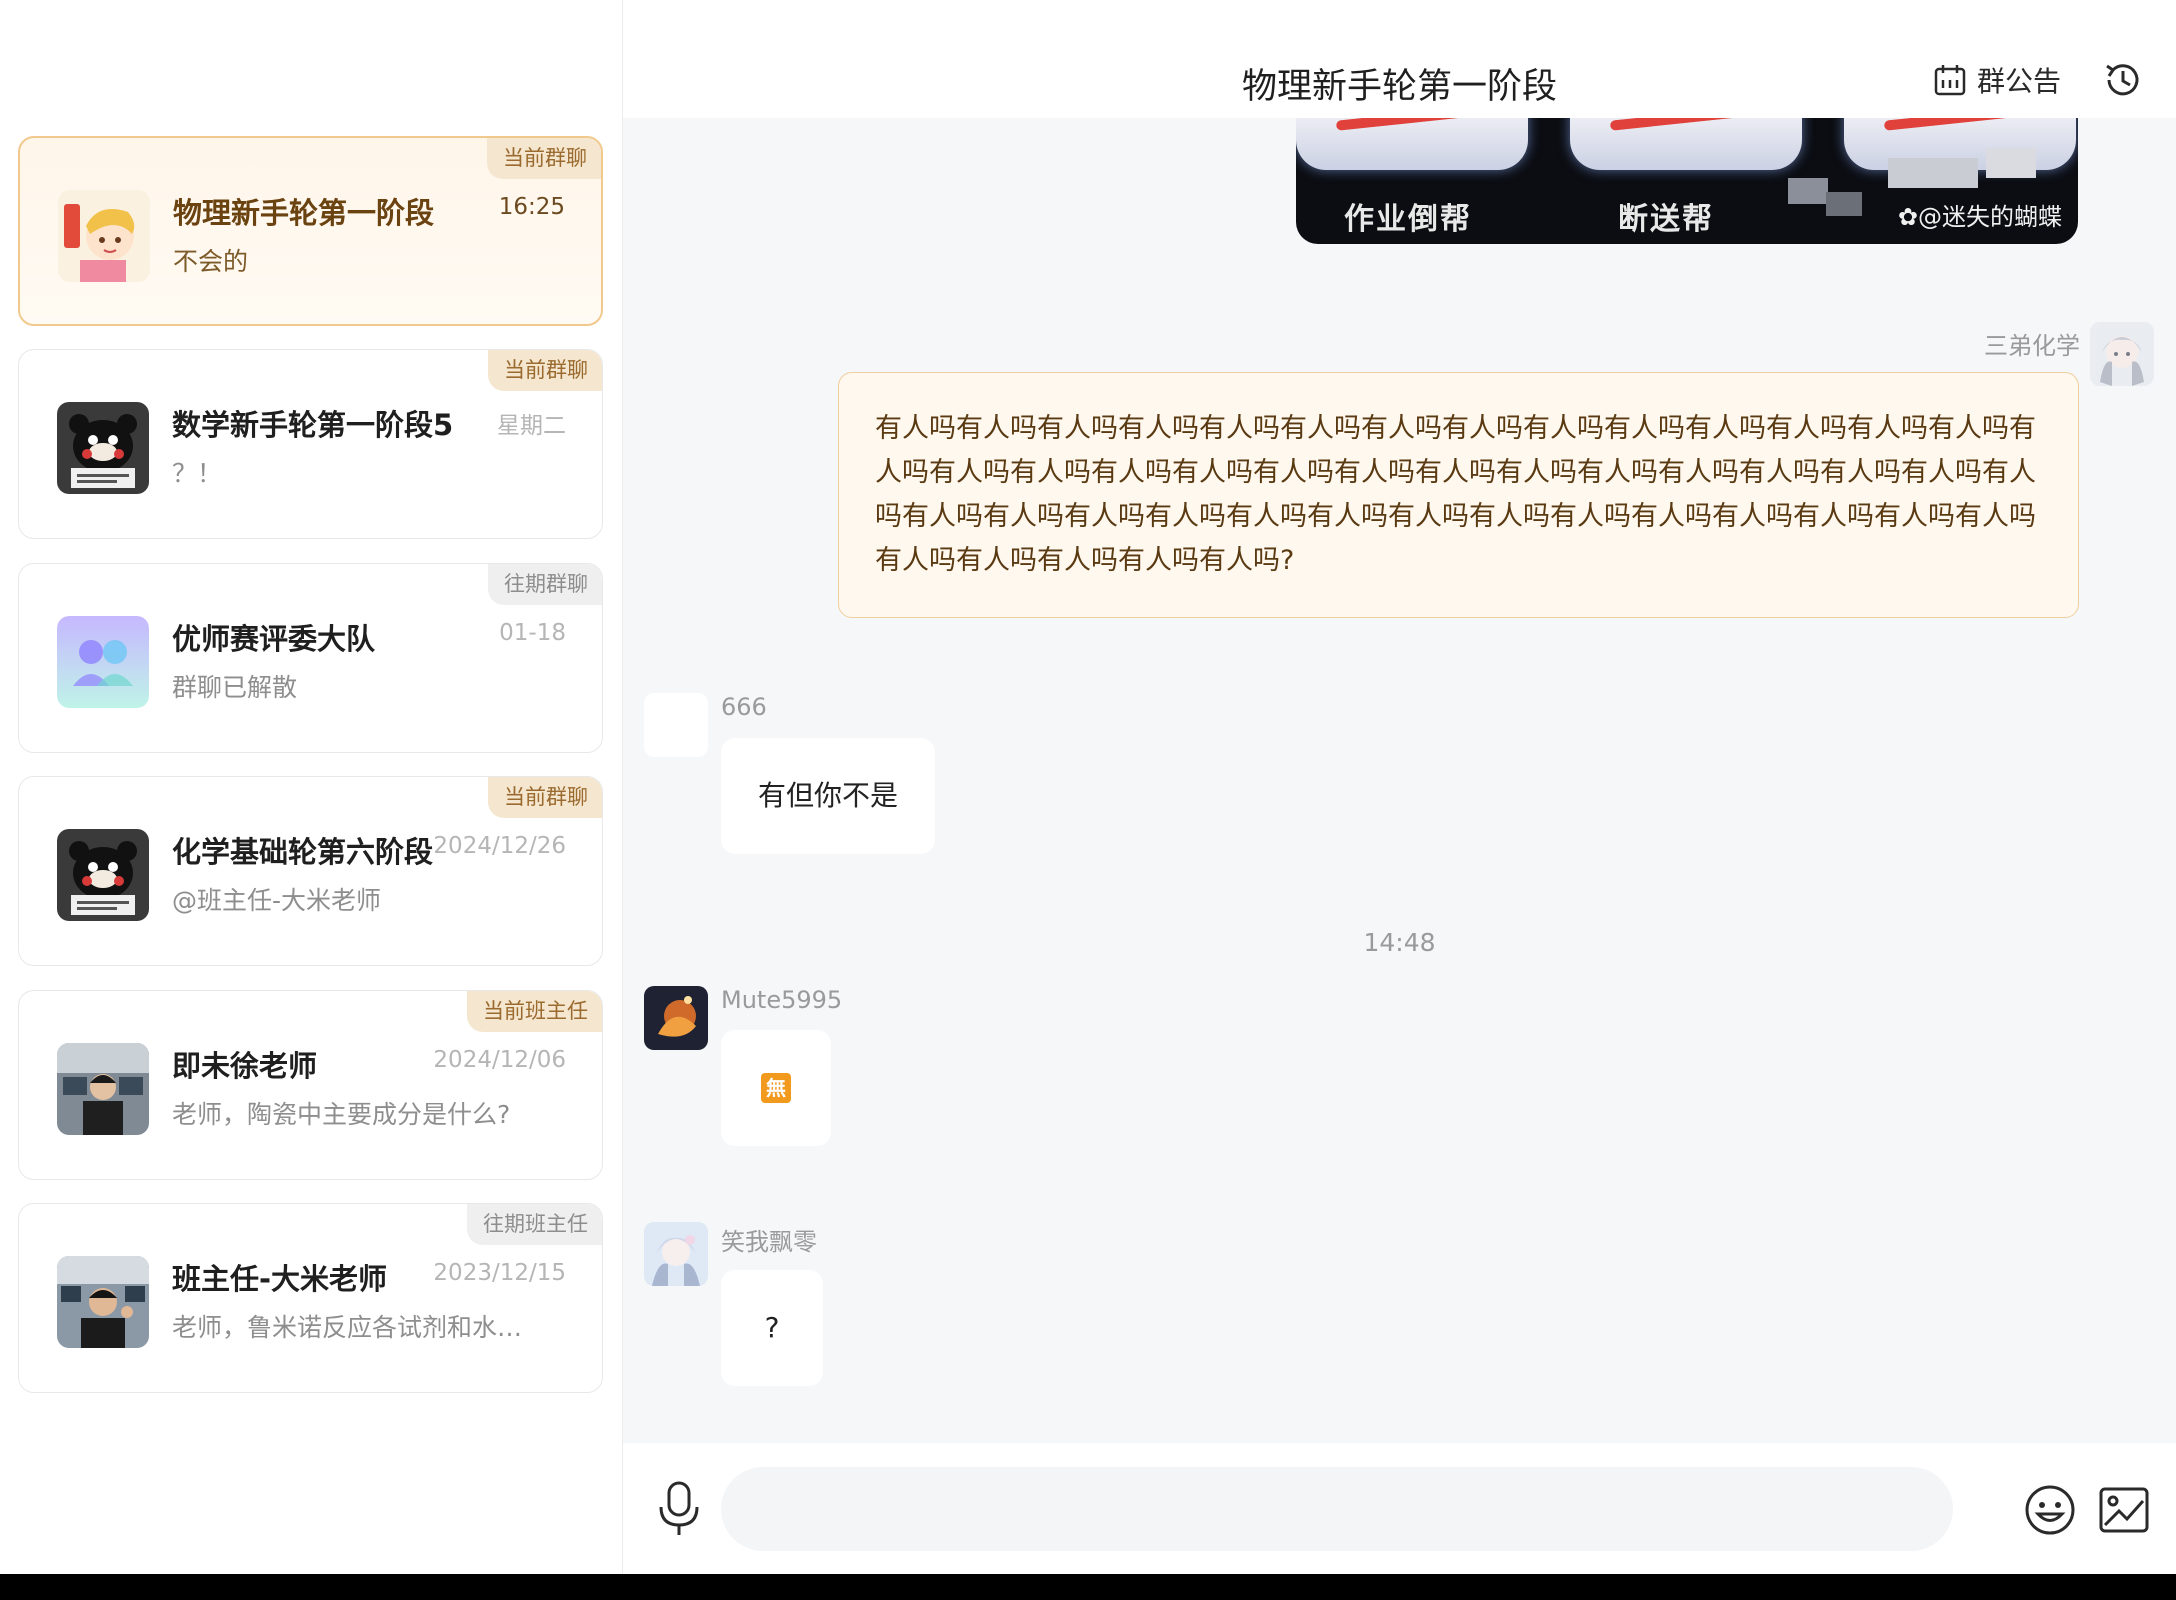 The image size is (2176, 1600). I want to click on history-button, so click(2123, 80).